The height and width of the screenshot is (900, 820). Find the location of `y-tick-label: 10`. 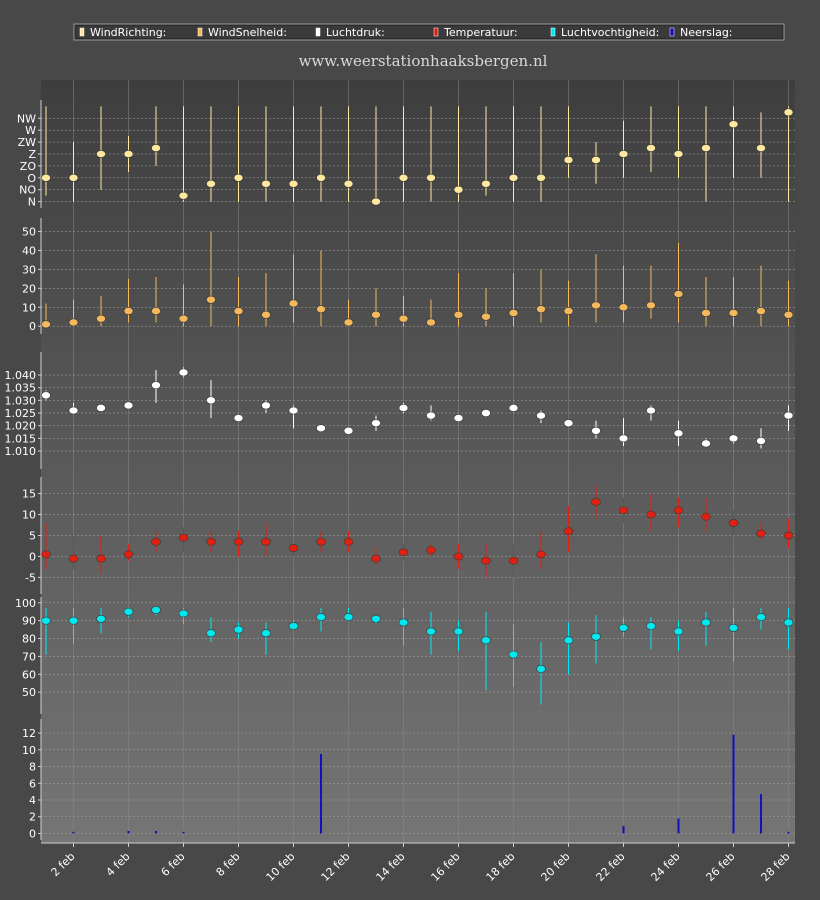

y-tick-label: 10 is located at coordinates (29, 750).